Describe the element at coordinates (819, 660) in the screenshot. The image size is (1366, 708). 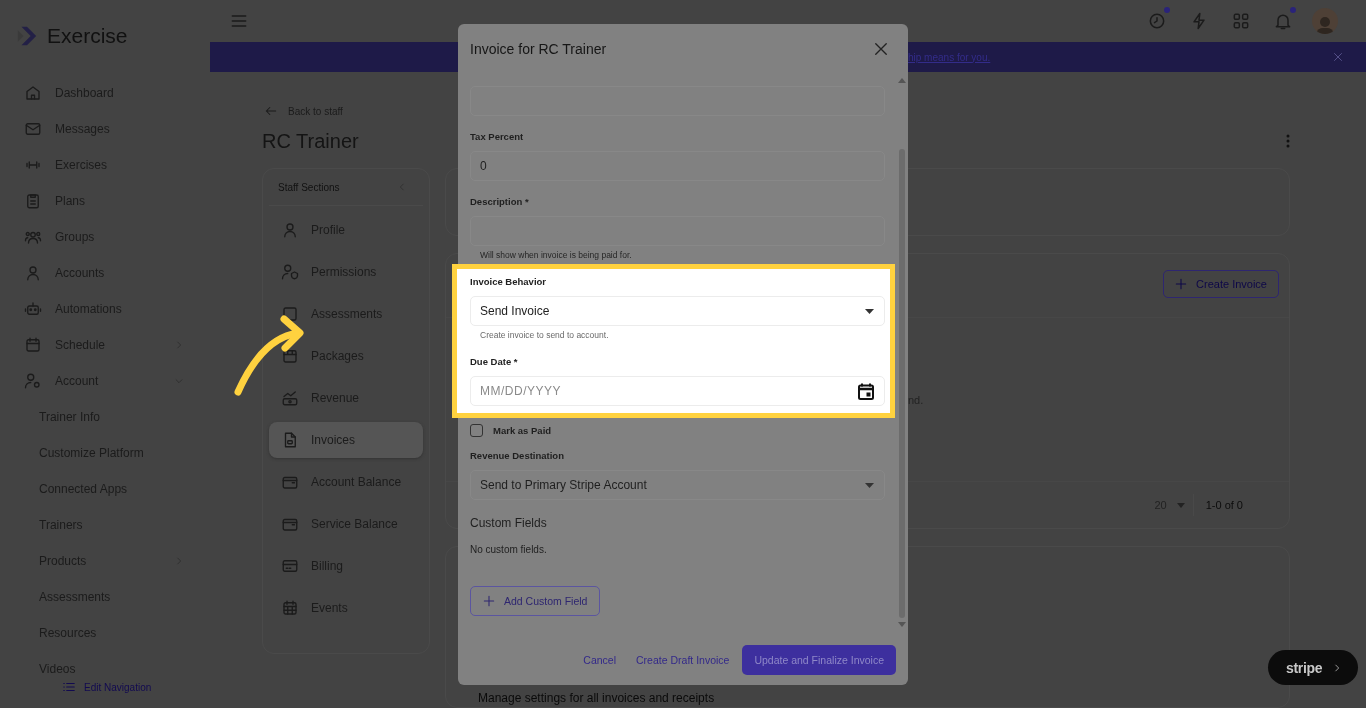
I see `finalize-button: Update and Finalize Invoice` at that location.